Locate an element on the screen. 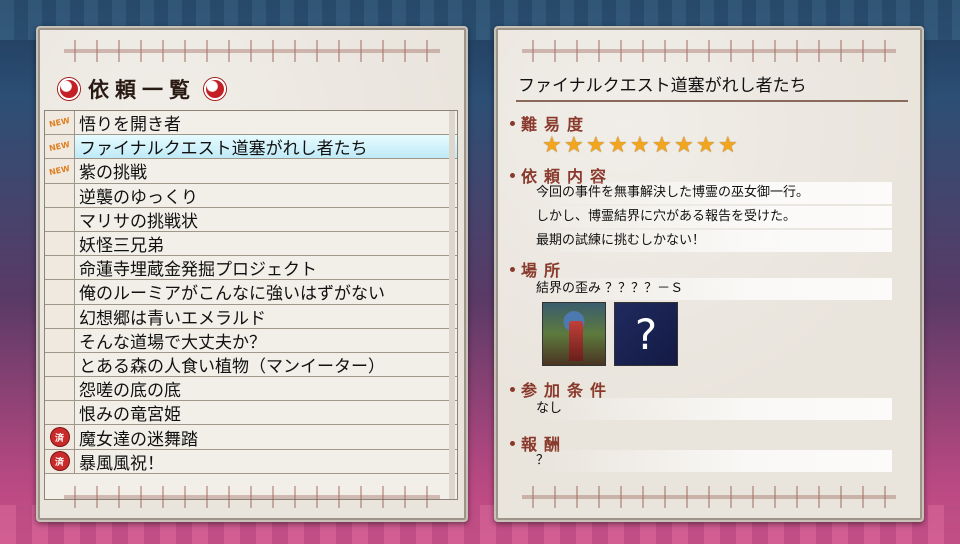  quest-row: 済魔女達の迷舞踏 is located at coordinates (251, 437).